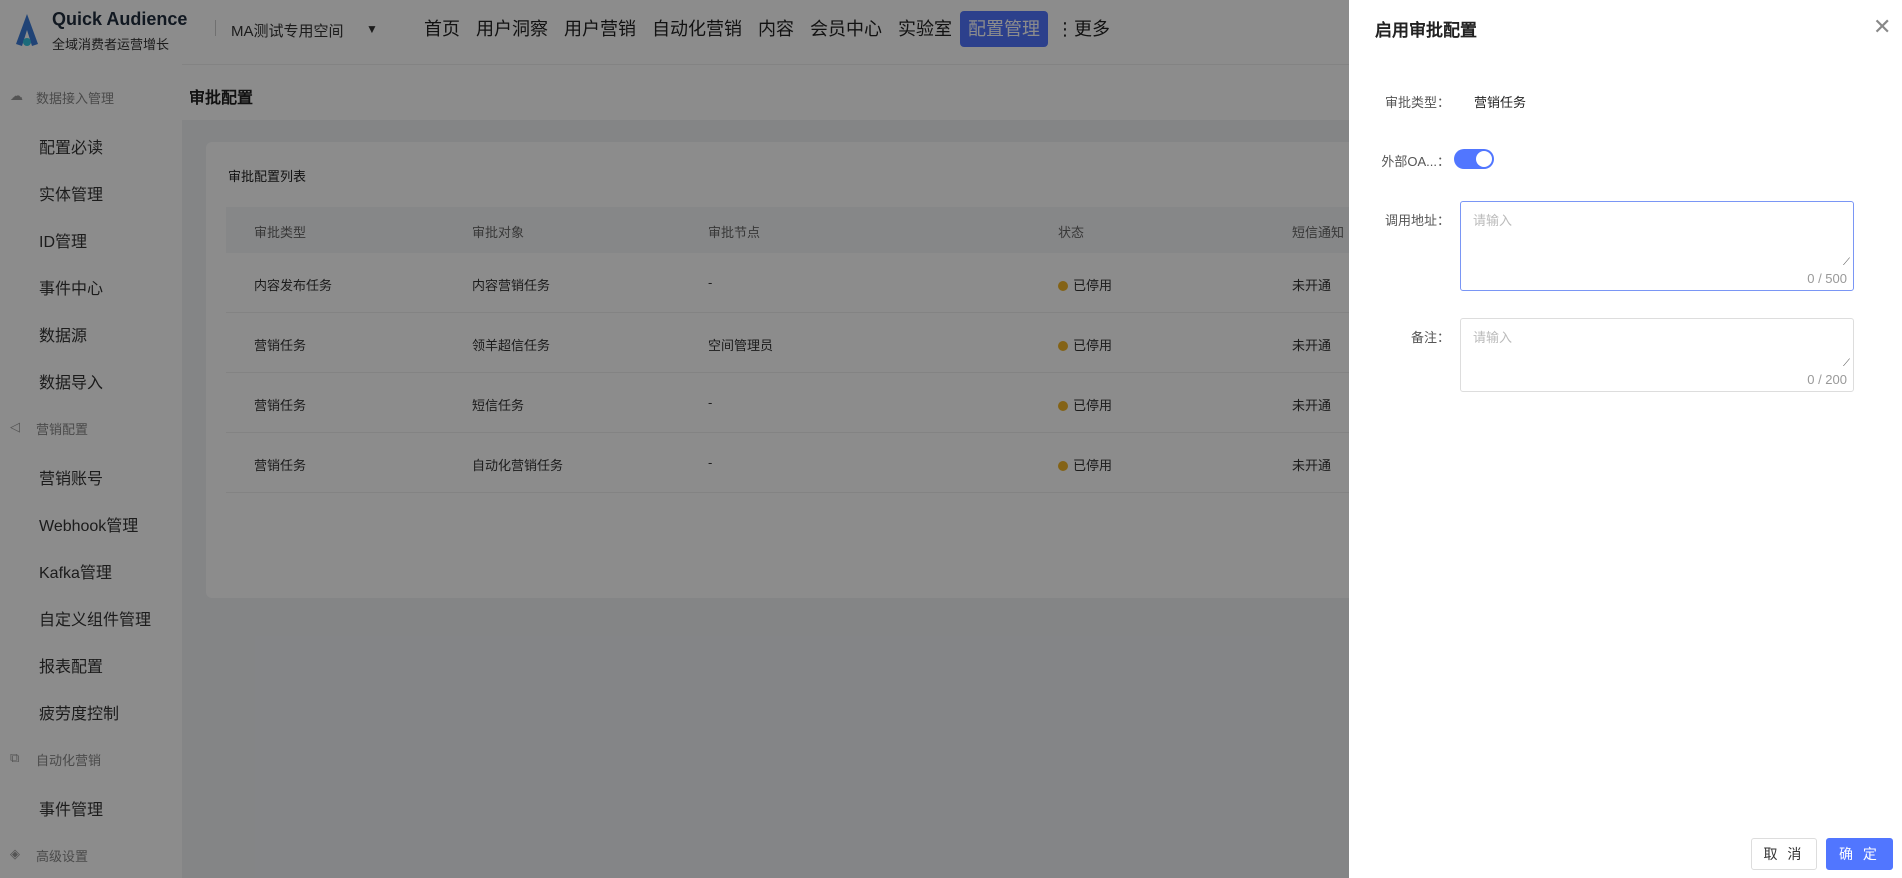  Describe the element at coordinates (1493, 337) in the screenshot. I see `note-placeholder: 请输入` at that location.